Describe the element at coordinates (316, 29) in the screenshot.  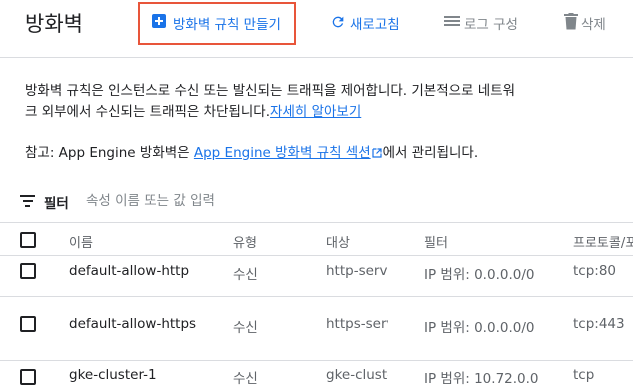
I see `toolbar: 방화벽 방화벽 규칙 만들기 새로고침 로그 구성 삭제` at that location.